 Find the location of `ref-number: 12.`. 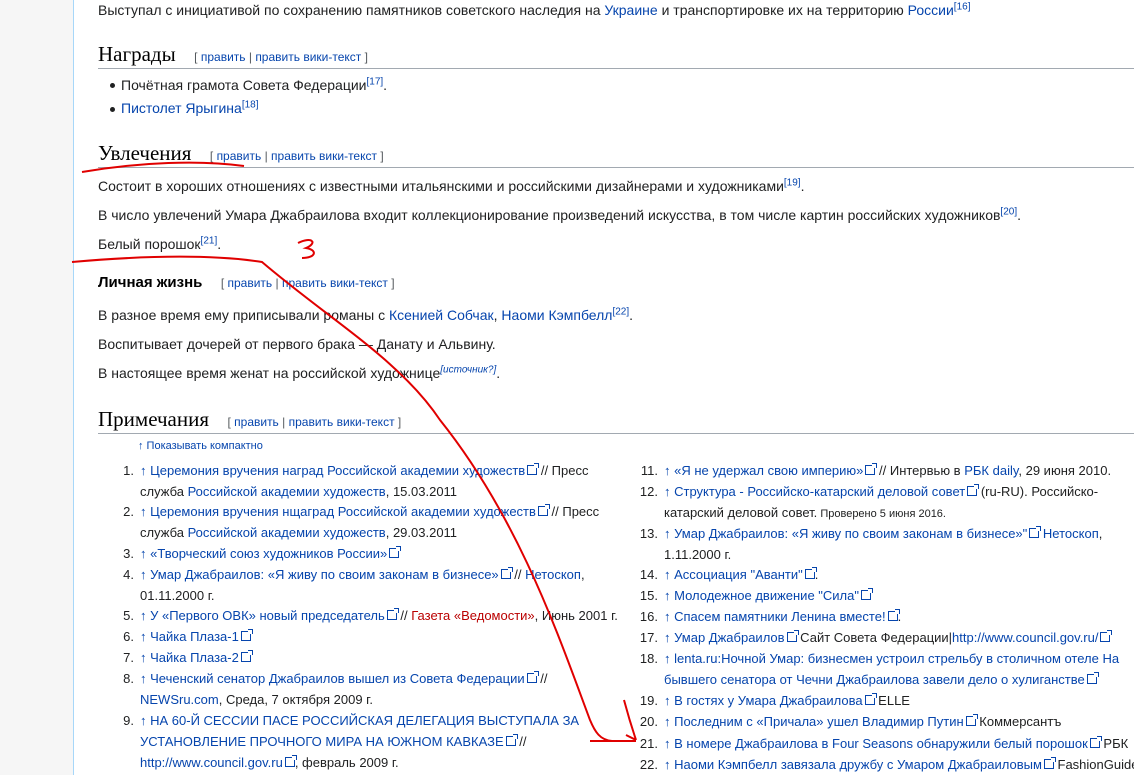

ref-number: 12. is located at coordinates (648, 491).